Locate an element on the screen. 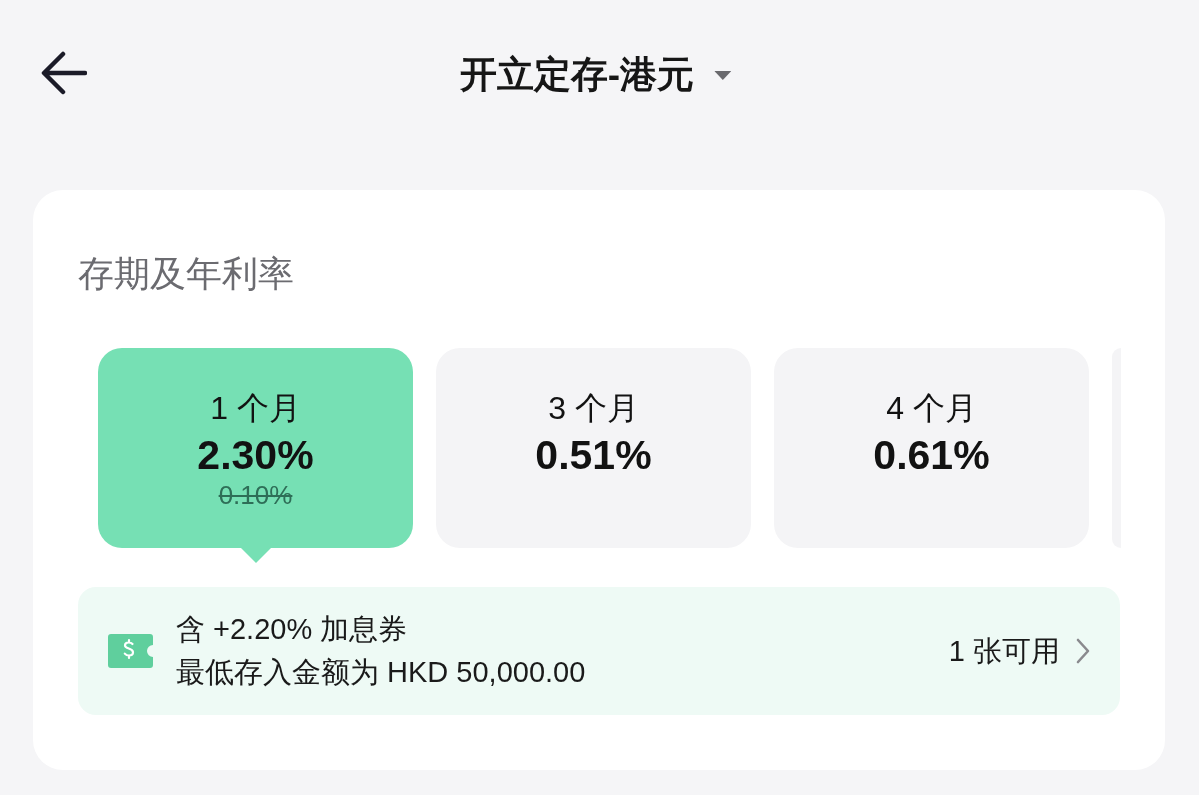 This screenshot has height=795, width=1199. term-label: 3 个月 is located at coordinates (593, 408).